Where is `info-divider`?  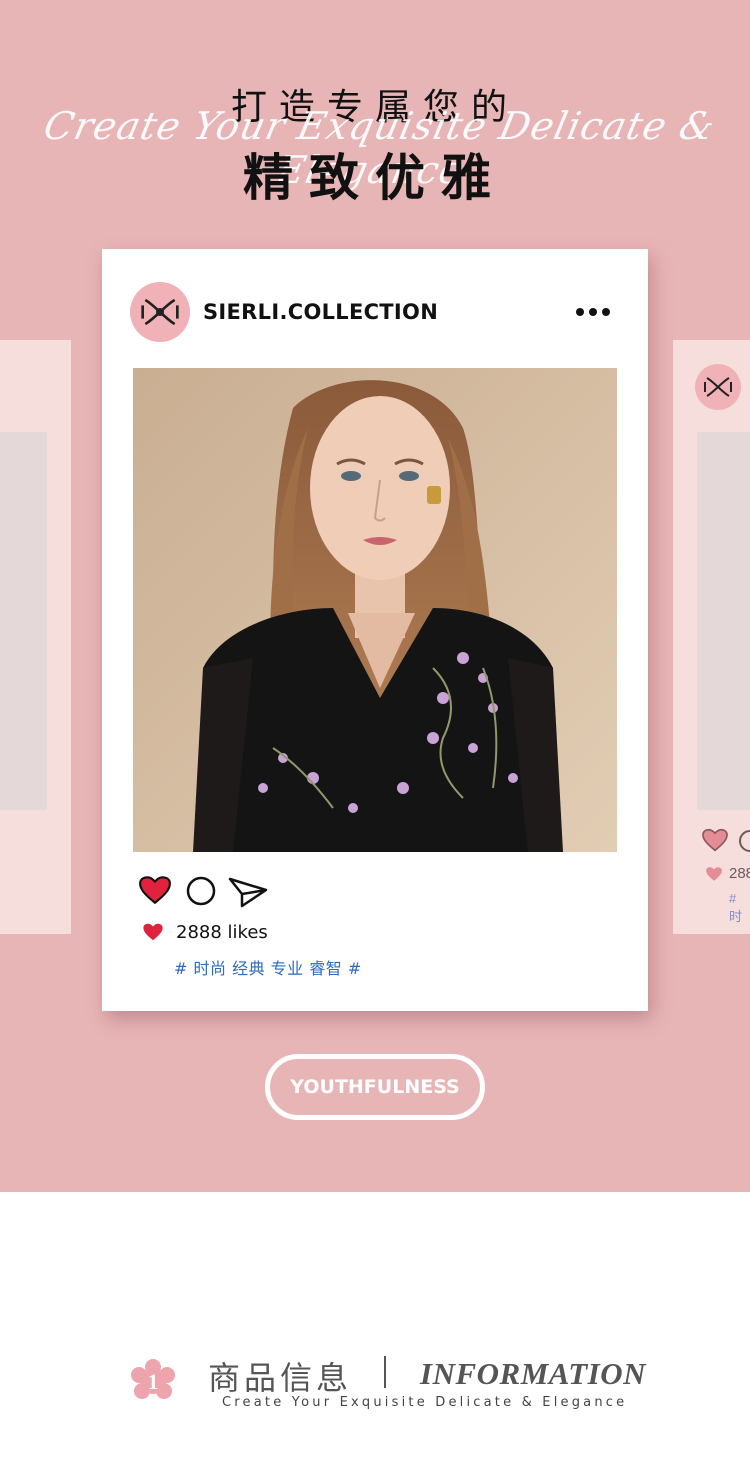 info-divider is located at coordinates (385, 1372).